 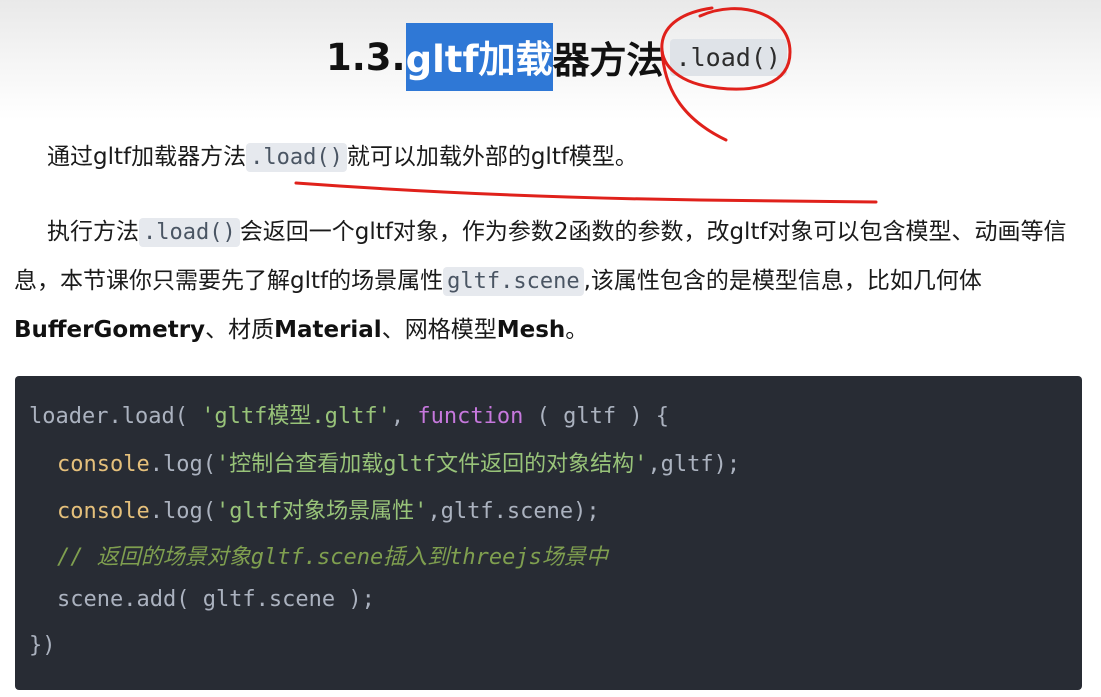 I want to click on heading-rest-text: 器方法, so click(x=608, y=60).